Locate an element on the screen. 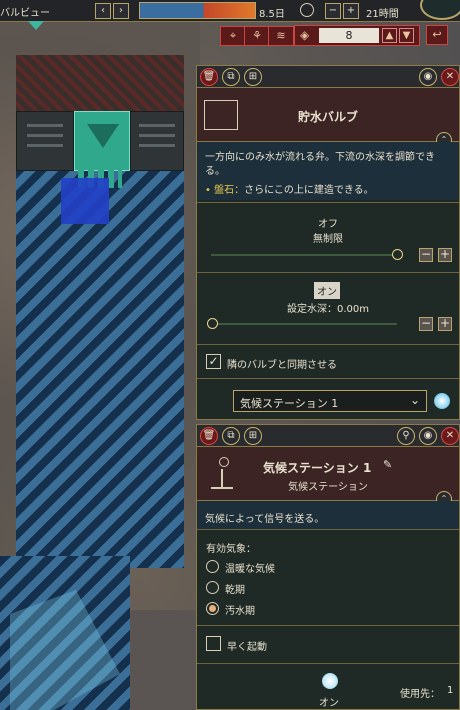  section1-slider is located at coordinates (304, 255).